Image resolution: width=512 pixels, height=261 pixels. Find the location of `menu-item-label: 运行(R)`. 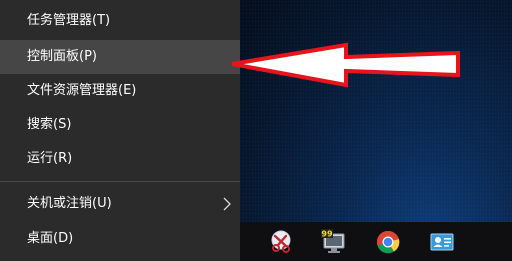

menu-item-label: 运行(R) is located at coordinates (50, 158).